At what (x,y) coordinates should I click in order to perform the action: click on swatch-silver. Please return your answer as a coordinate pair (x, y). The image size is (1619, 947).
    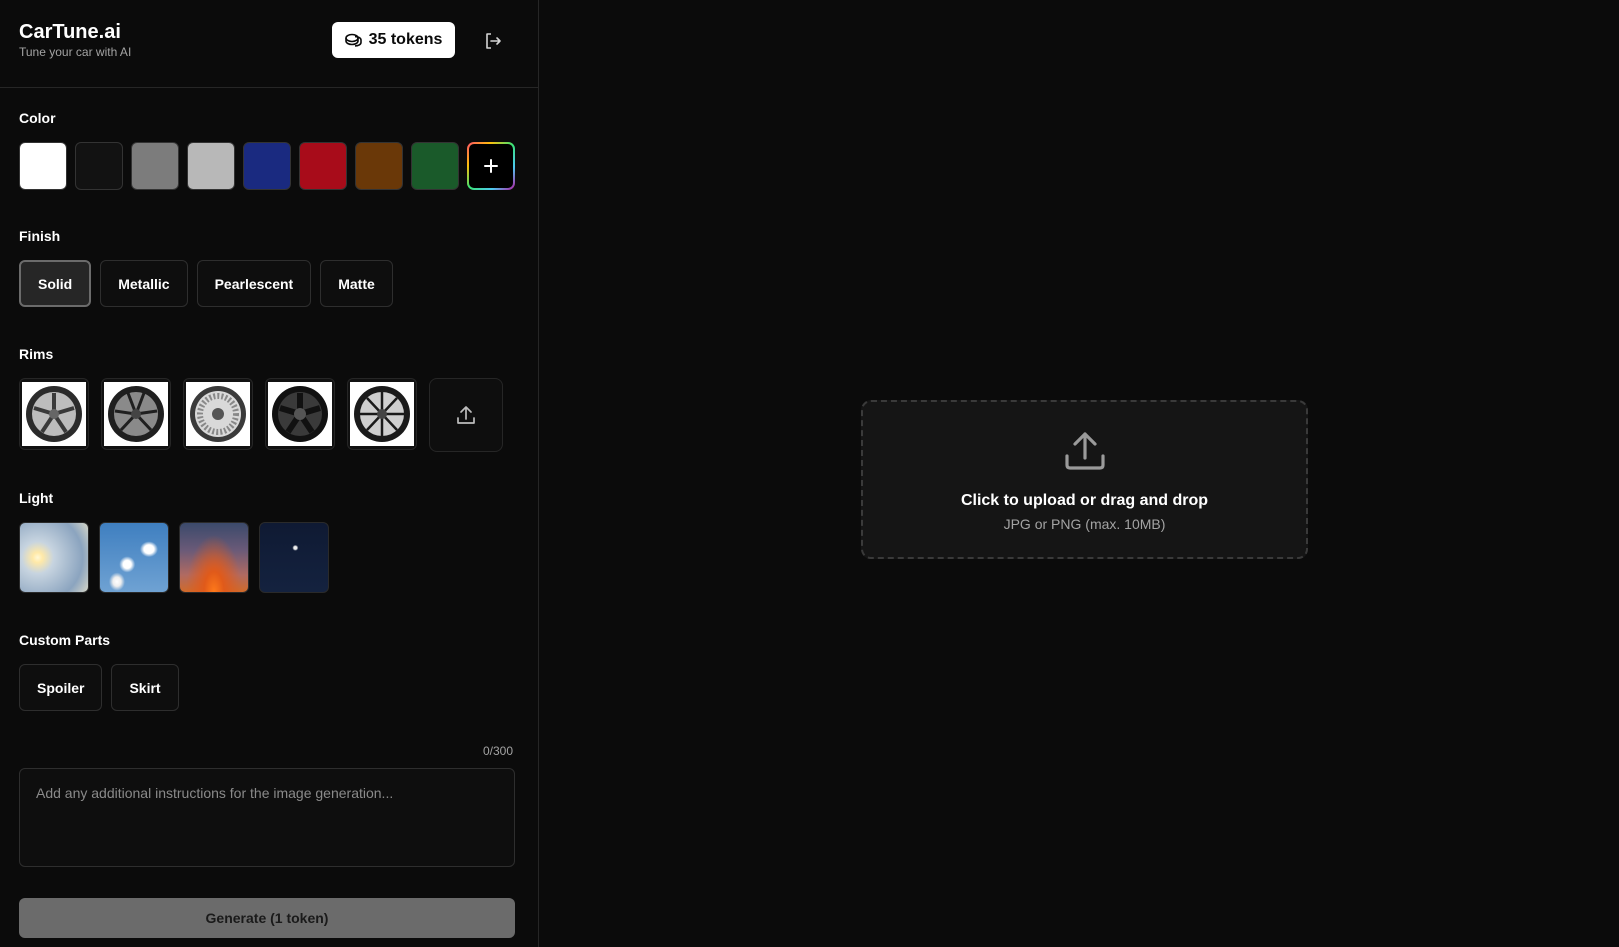
    Looking at the image, I should click on (211, 166).